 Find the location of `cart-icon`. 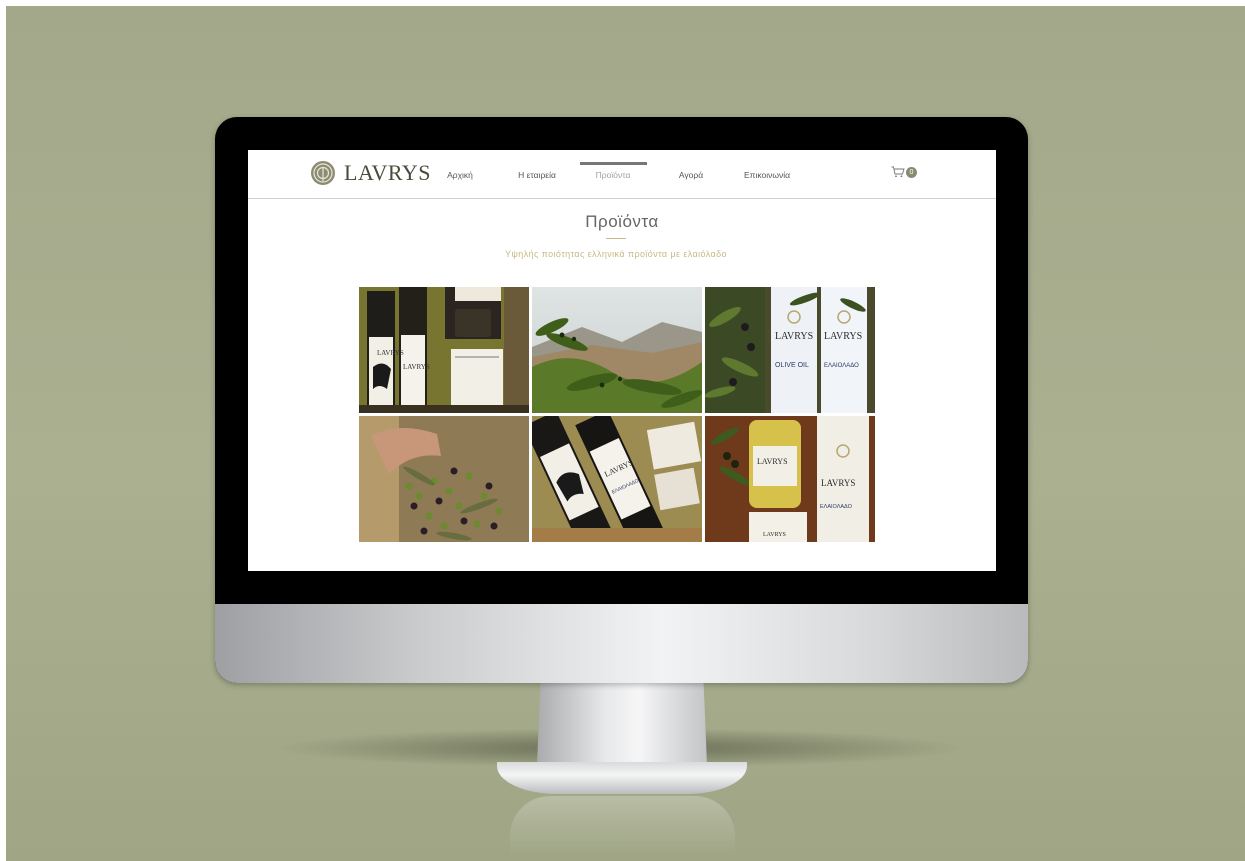

cart-icon is located at coordinates (898, 172).